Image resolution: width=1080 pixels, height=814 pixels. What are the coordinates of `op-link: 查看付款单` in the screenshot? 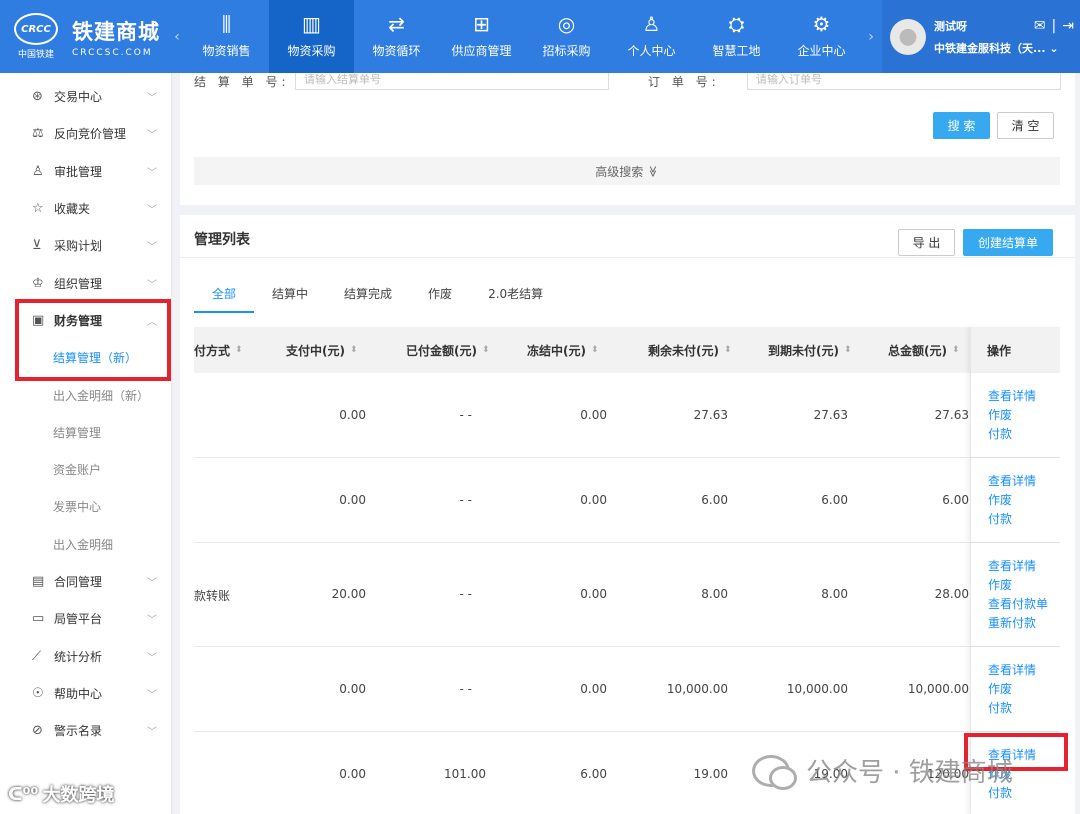 It's located at (1024, 604).